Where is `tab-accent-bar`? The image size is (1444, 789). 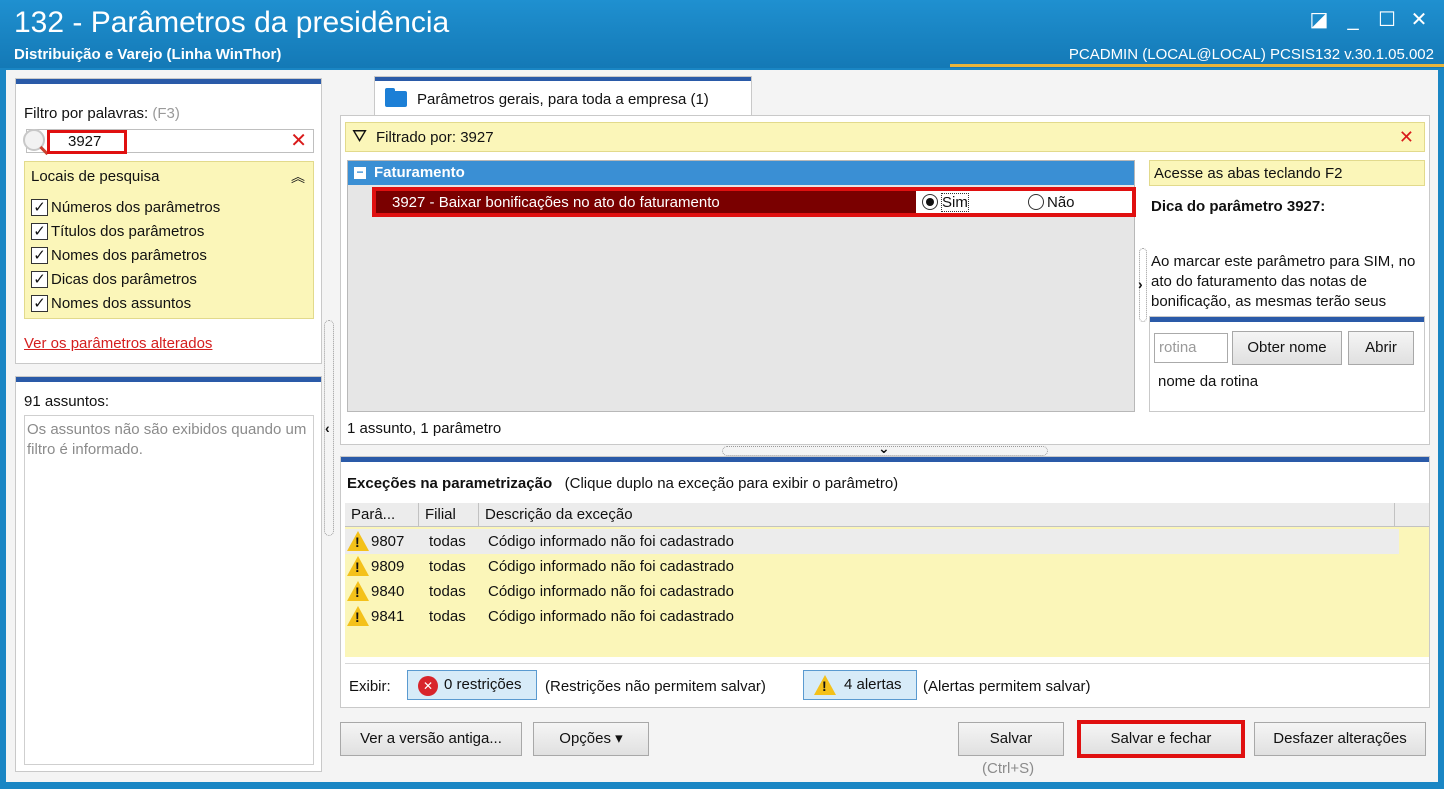
tab-accent-bar is located at coordinates (563, 79).